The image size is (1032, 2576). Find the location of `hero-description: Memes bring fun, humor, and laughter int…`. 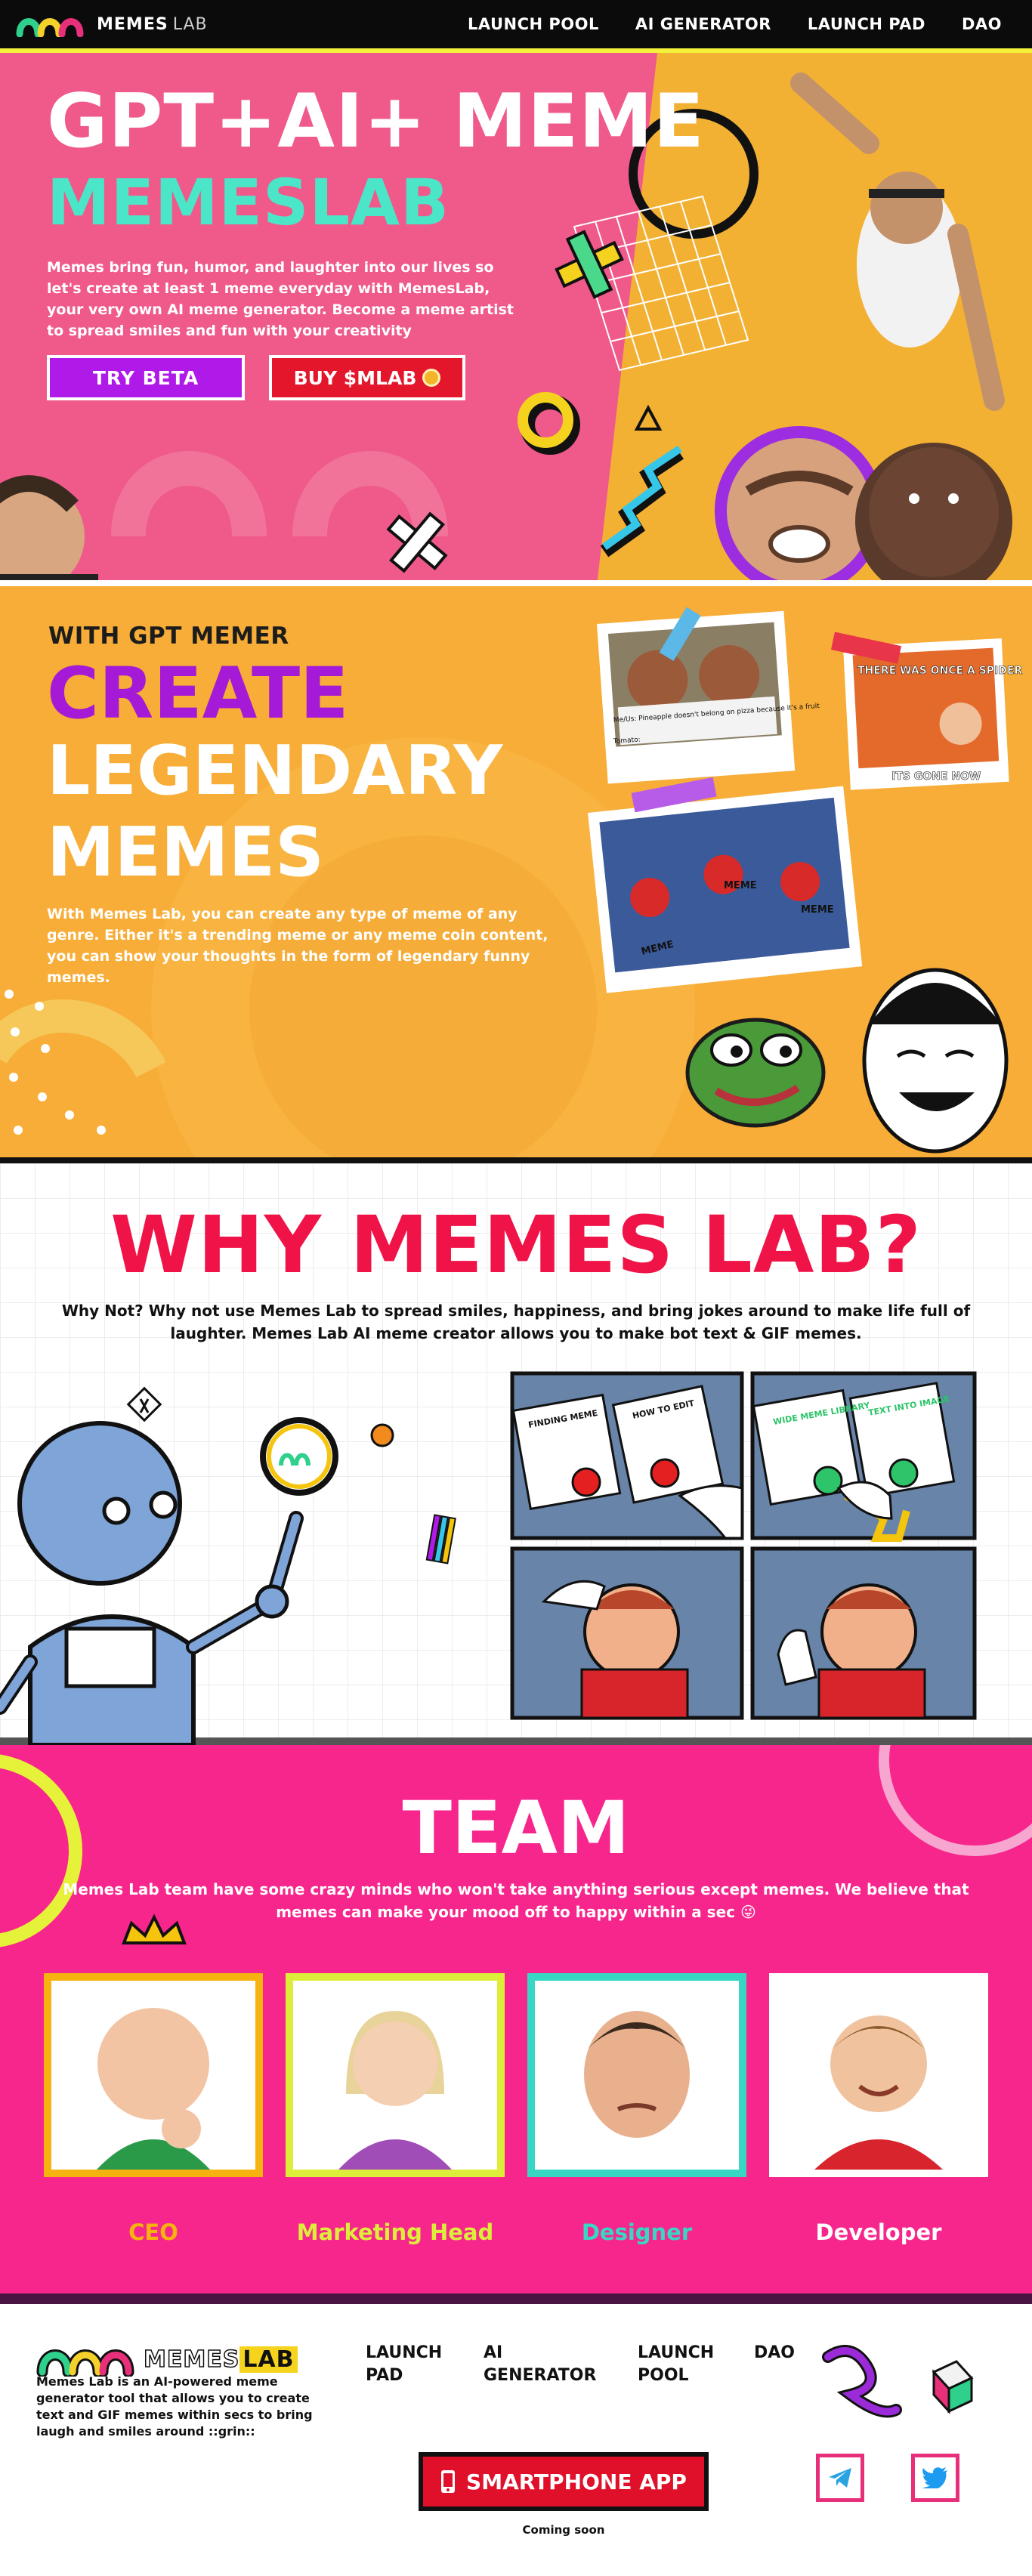

hero-description: Memes bring fun, humor, and laughter int… is located at coordinates (280, 299).